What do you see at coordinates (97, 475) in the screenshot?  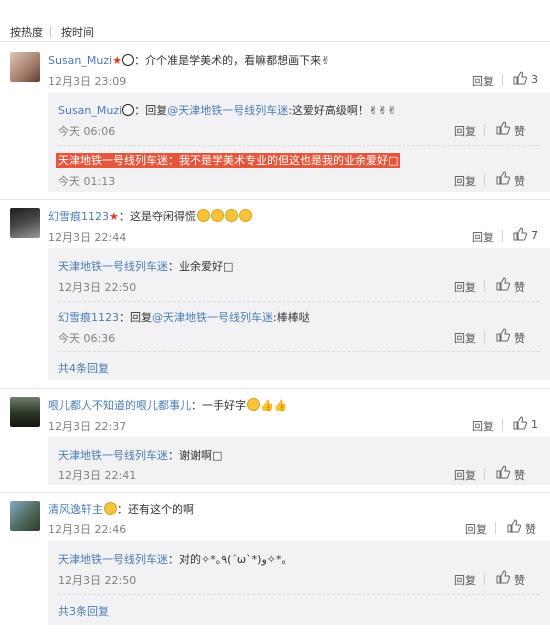 I see `reply-time: 12月3日 22:41` at bounding box center [97, 475].